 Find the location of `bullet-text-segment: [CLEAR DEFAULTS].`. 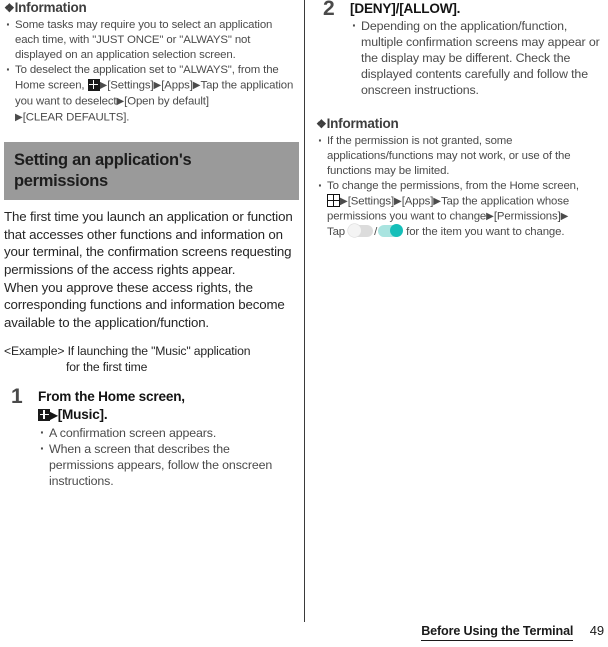

bullet-text-segment: [CLEAR DEFAULTS]. is located at coordinates (76, 117).